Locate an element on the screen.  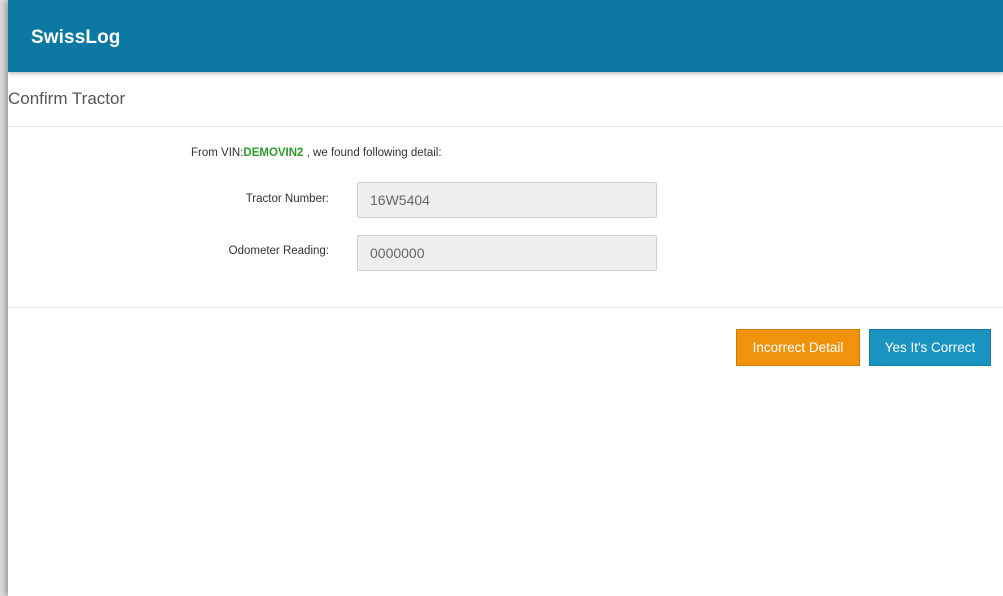
tractor-number-field is located at coordinates (507, 200).